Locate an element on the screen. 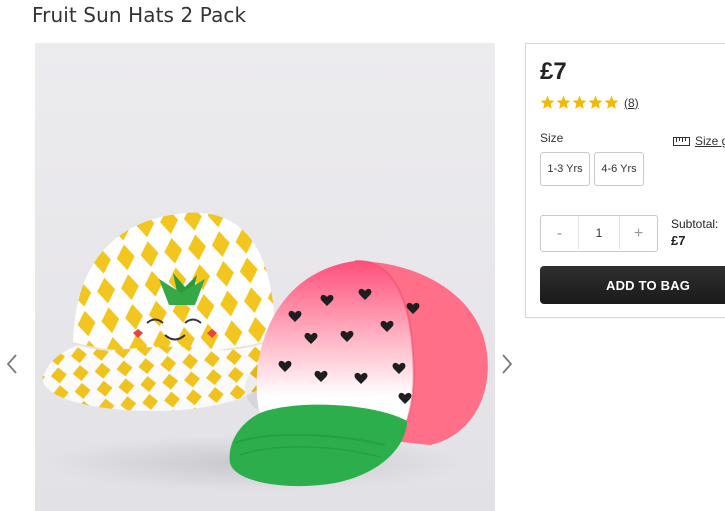  size-guide-label: Size g is located at coordinates (710, 141).